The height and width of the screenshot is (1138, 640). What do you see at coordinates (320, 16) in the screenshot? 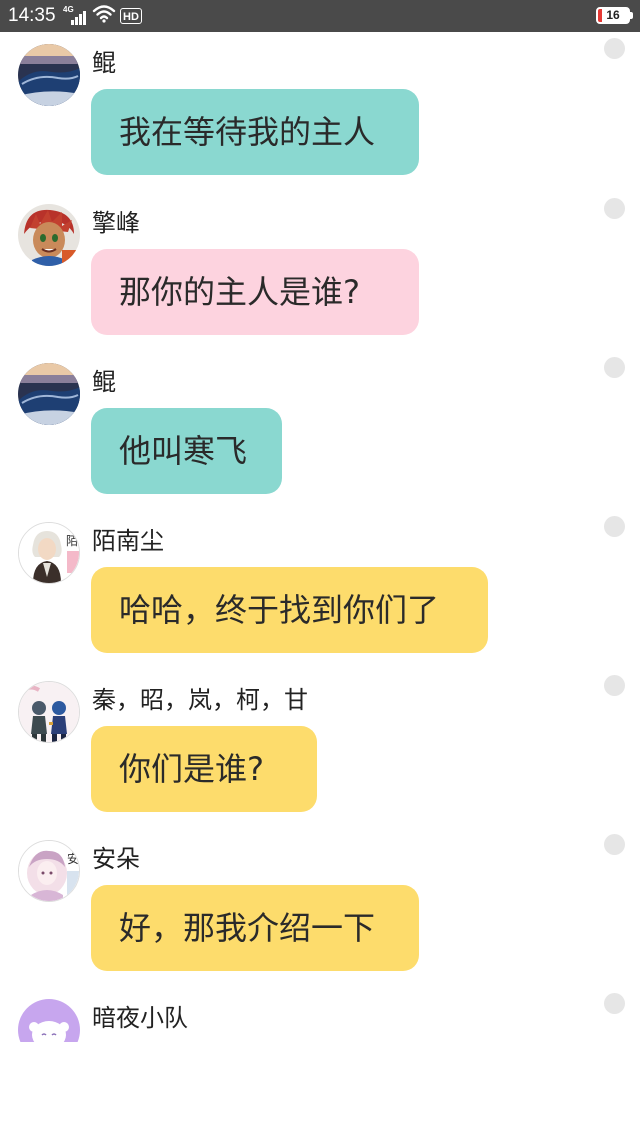
I see `status-bar: 14:35 4G HD 16` at bounding box center [320, 16].